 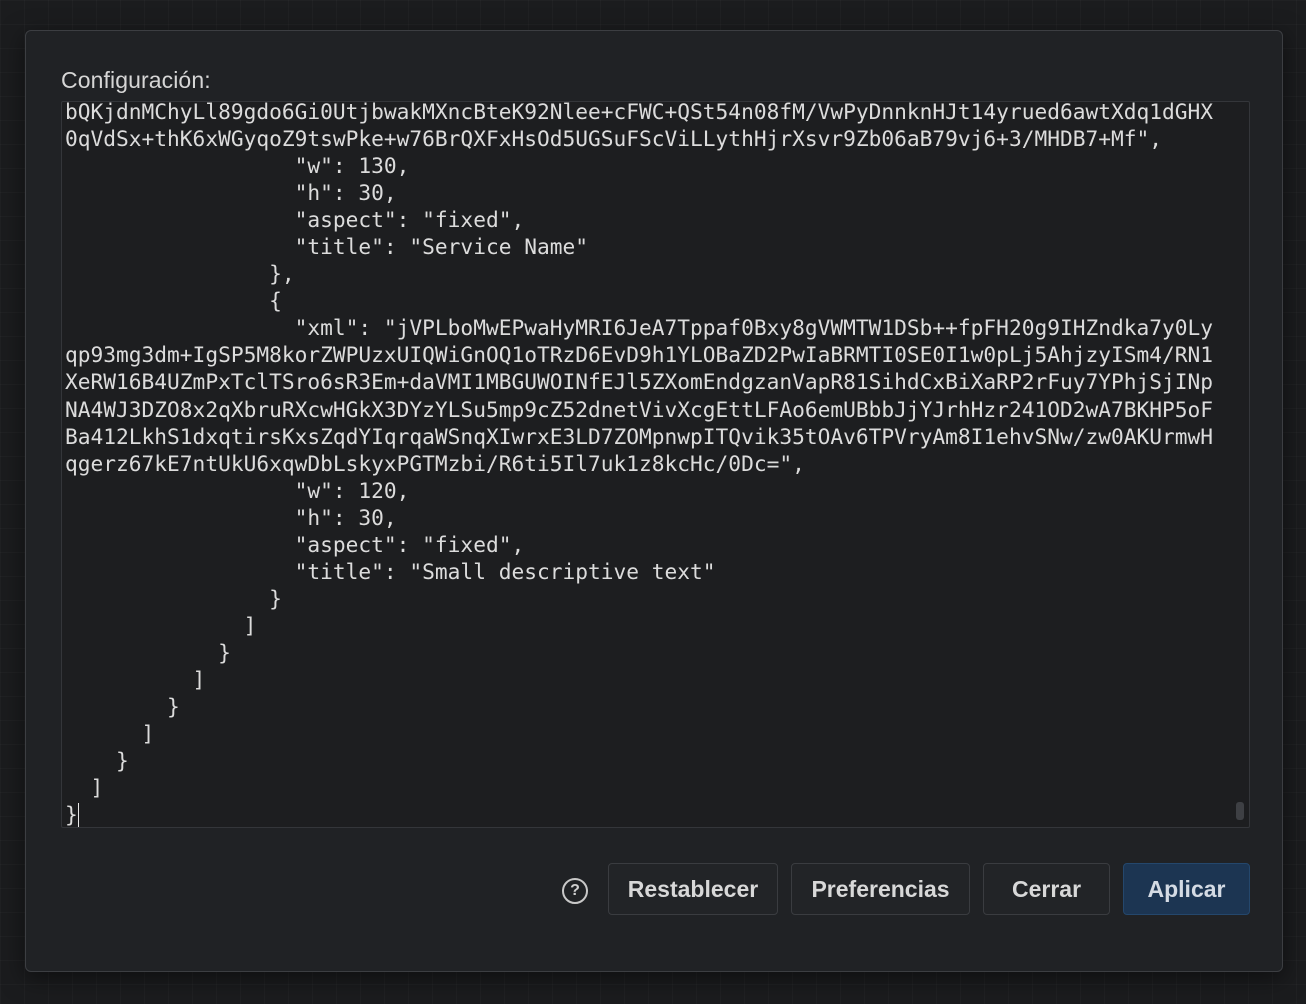 I want to click on help-icon: ?, so click(x=575, y=891).